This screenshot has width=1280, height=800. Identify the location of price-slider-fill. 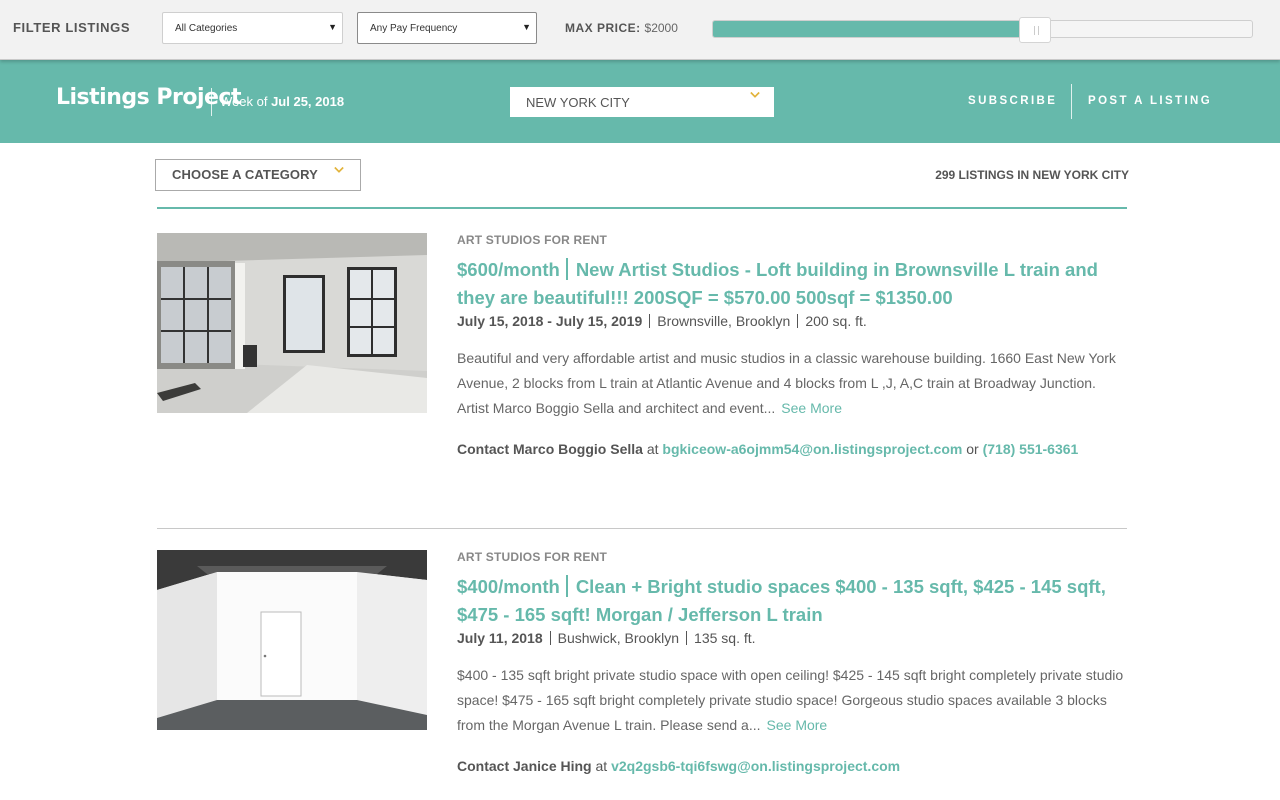
(874, 29).